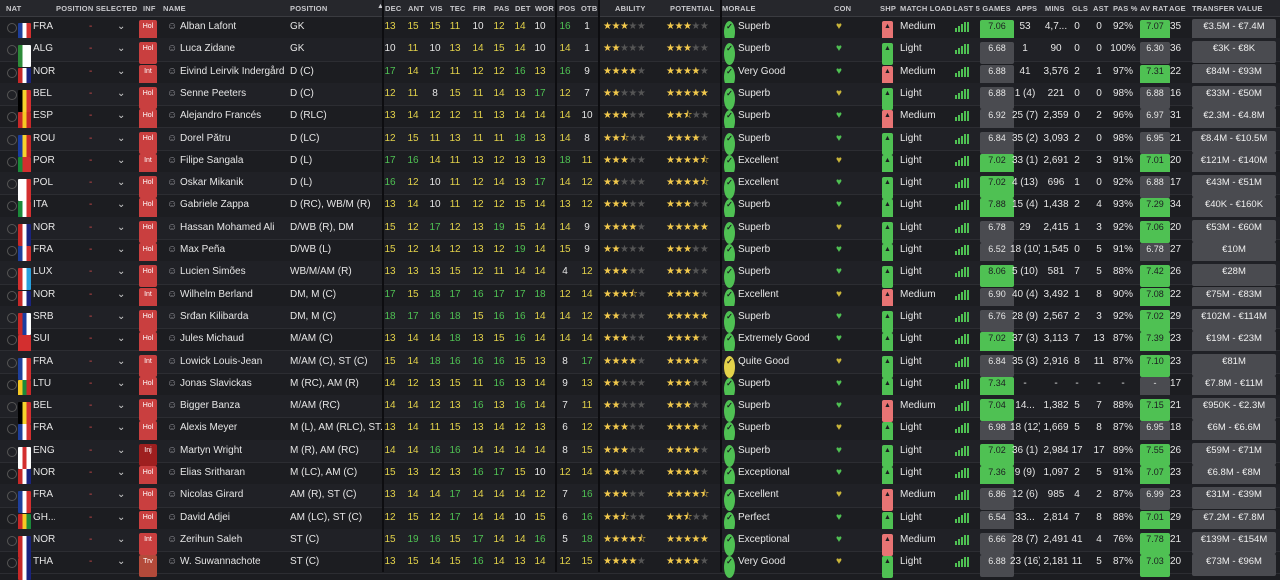 The width and height of the screenshot is (1280, 580). What do you see at coordinates (982, 8) in the screenshot?
I see `header-last-5-games: LAST 5 GAMES` at bounding box center [982, 8].